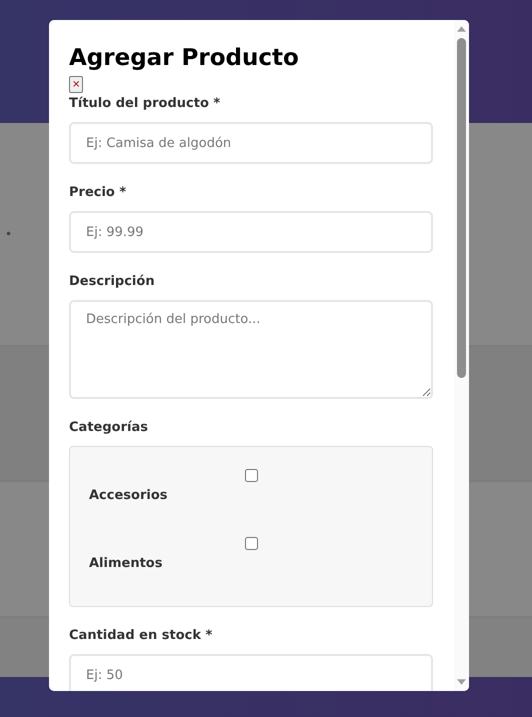  What do you see at coordinates (461, 355) in the screenshot?
I see `scrollbar` at bounding box center [461, 355].